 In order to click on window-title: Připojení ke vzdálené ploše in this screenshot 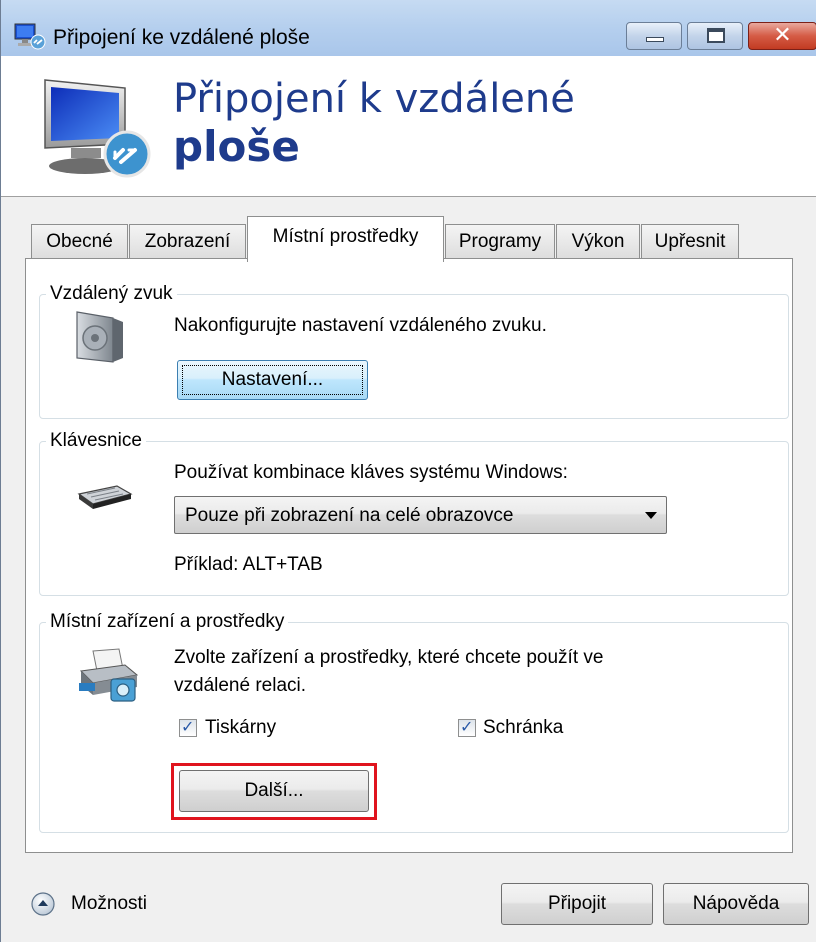, I will do `click(181, 37)`.